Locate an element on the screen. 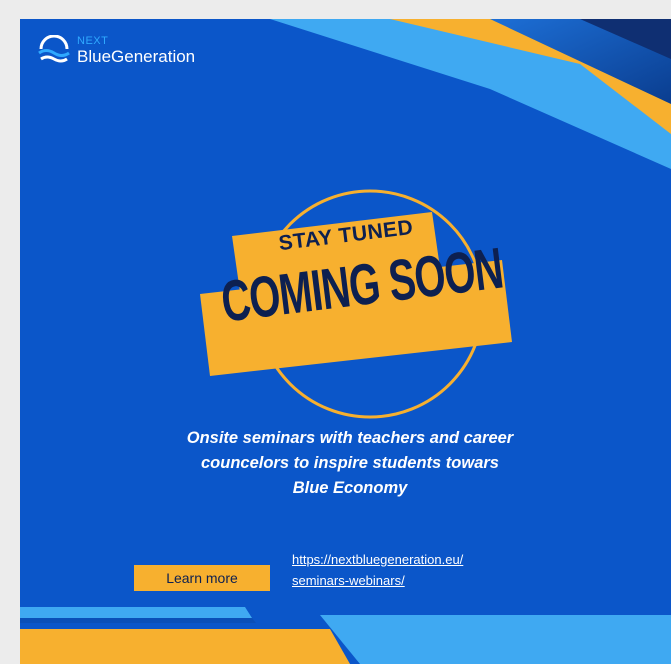 Image resolution: width=671 pixels, height=664 pixels. bottom-yellow-stripe is located at coordinates (185, 646).